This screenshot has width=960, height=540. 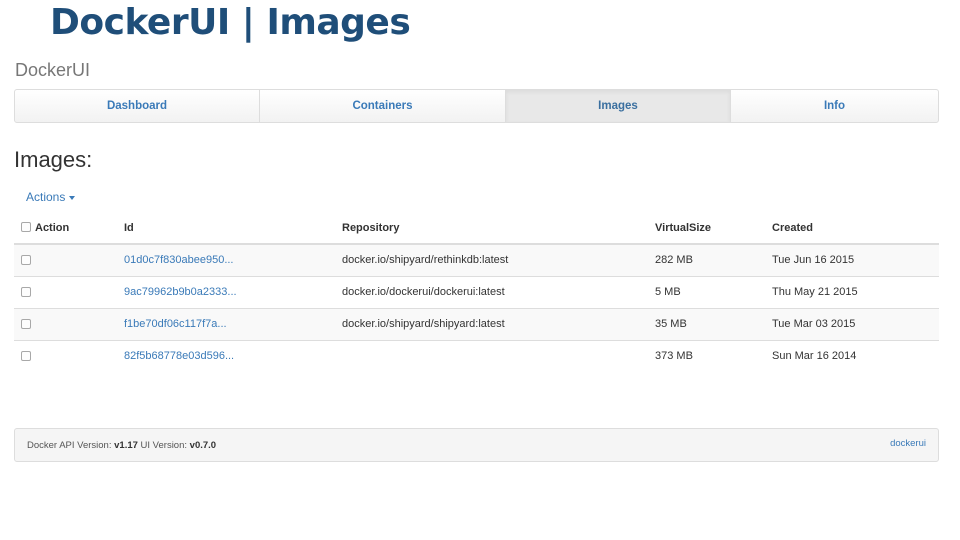 What do you see at coordinates (203, 445) in the screenshot?
I see `ui-version-value: v0.7.0` at bounding box center [203, 445].